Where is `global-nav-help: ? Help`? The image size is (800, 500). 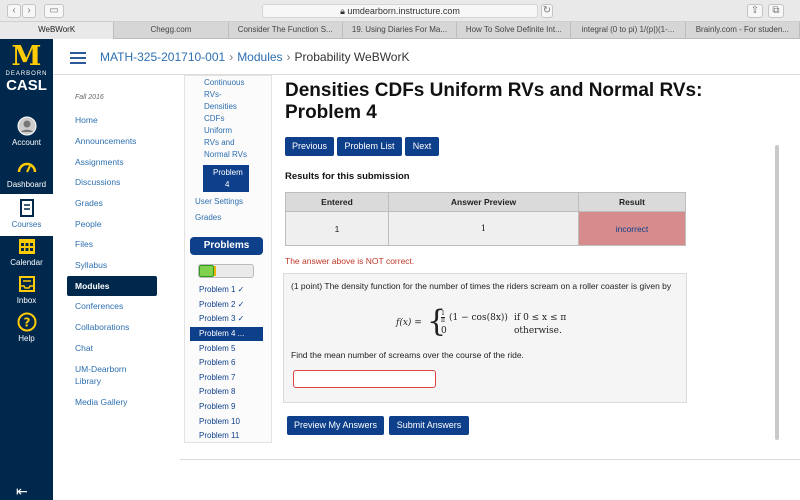
global-nav-help: ? Help is located at coordinates (26, 329).